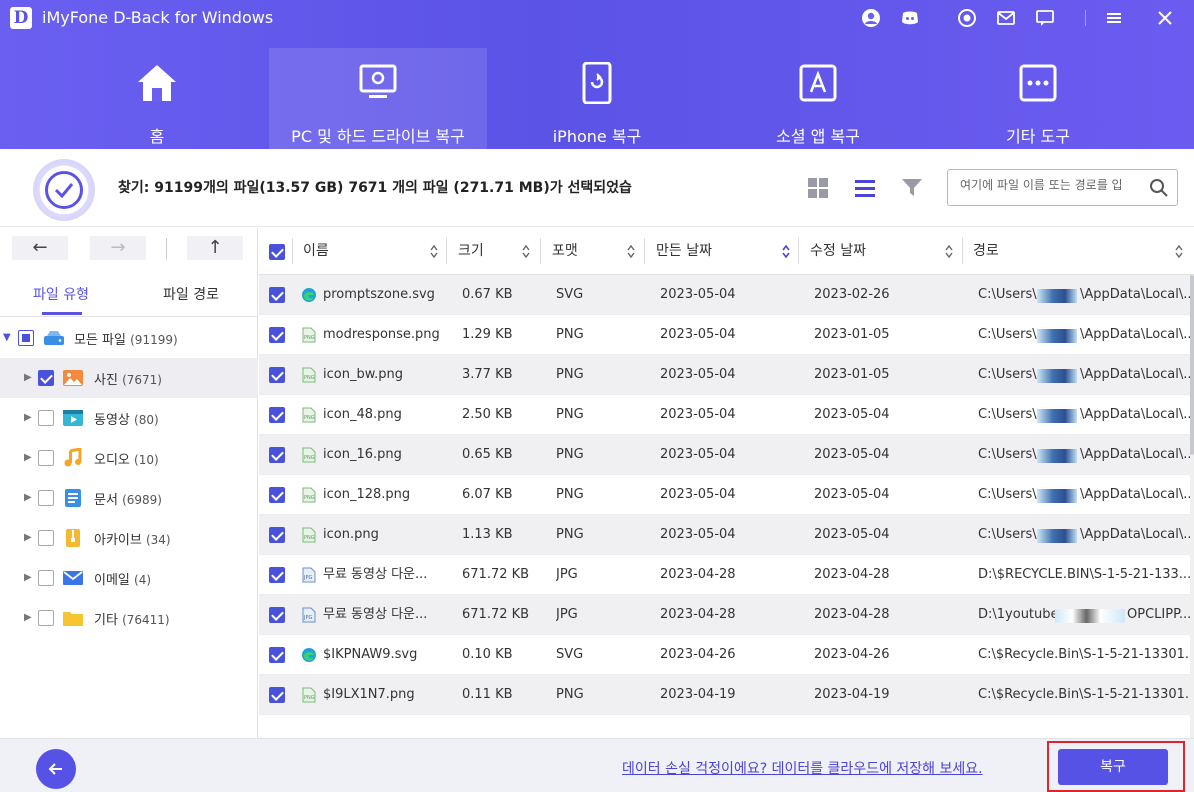 This screenshot has width=1194, height=792. What do you see at coordinates (309, 458) in the screenshot?
I see `svg-text: PNG` at bounding box center [309, 458].